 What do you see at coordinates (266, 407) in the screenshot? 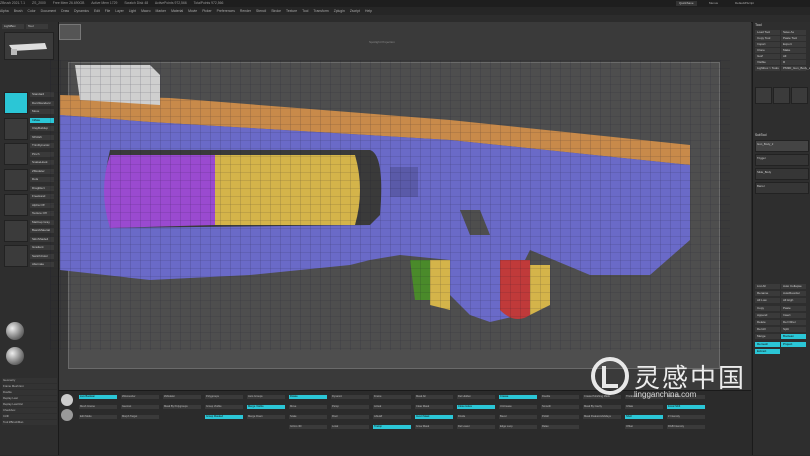
I see `tray-button: Merge Visible` at bounding box center [266, 407].